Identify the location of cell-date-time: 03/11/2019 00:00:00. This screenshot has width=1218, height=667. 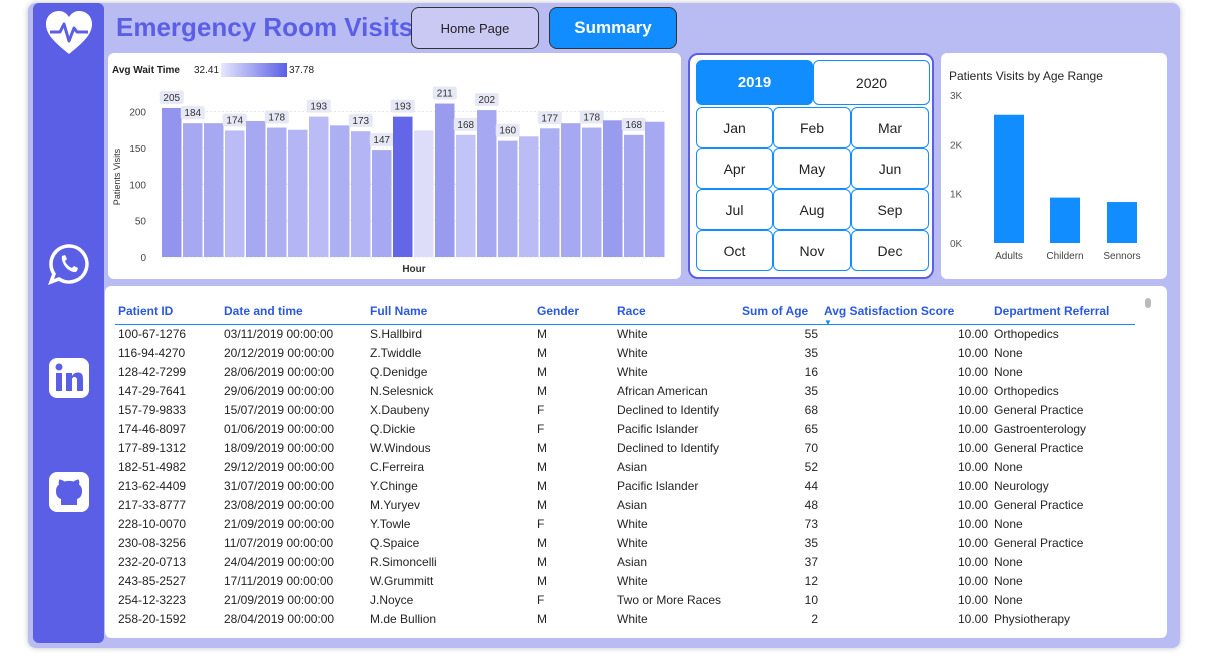
(279, 333).